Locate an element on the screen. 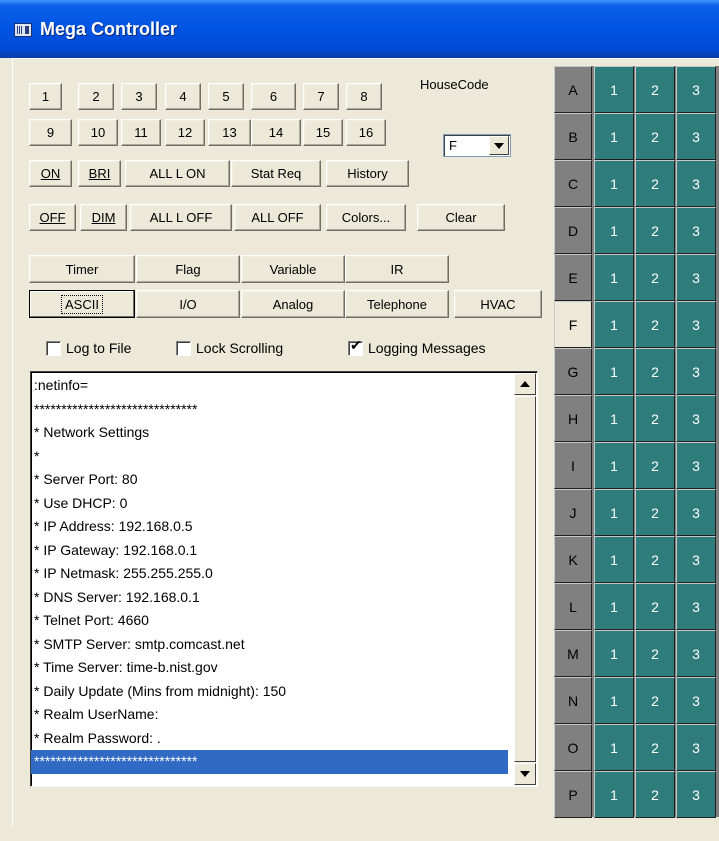 This screenshot has width=719, height=841. unit-cell-k-3: 3 is located at coordinates (696, 559).